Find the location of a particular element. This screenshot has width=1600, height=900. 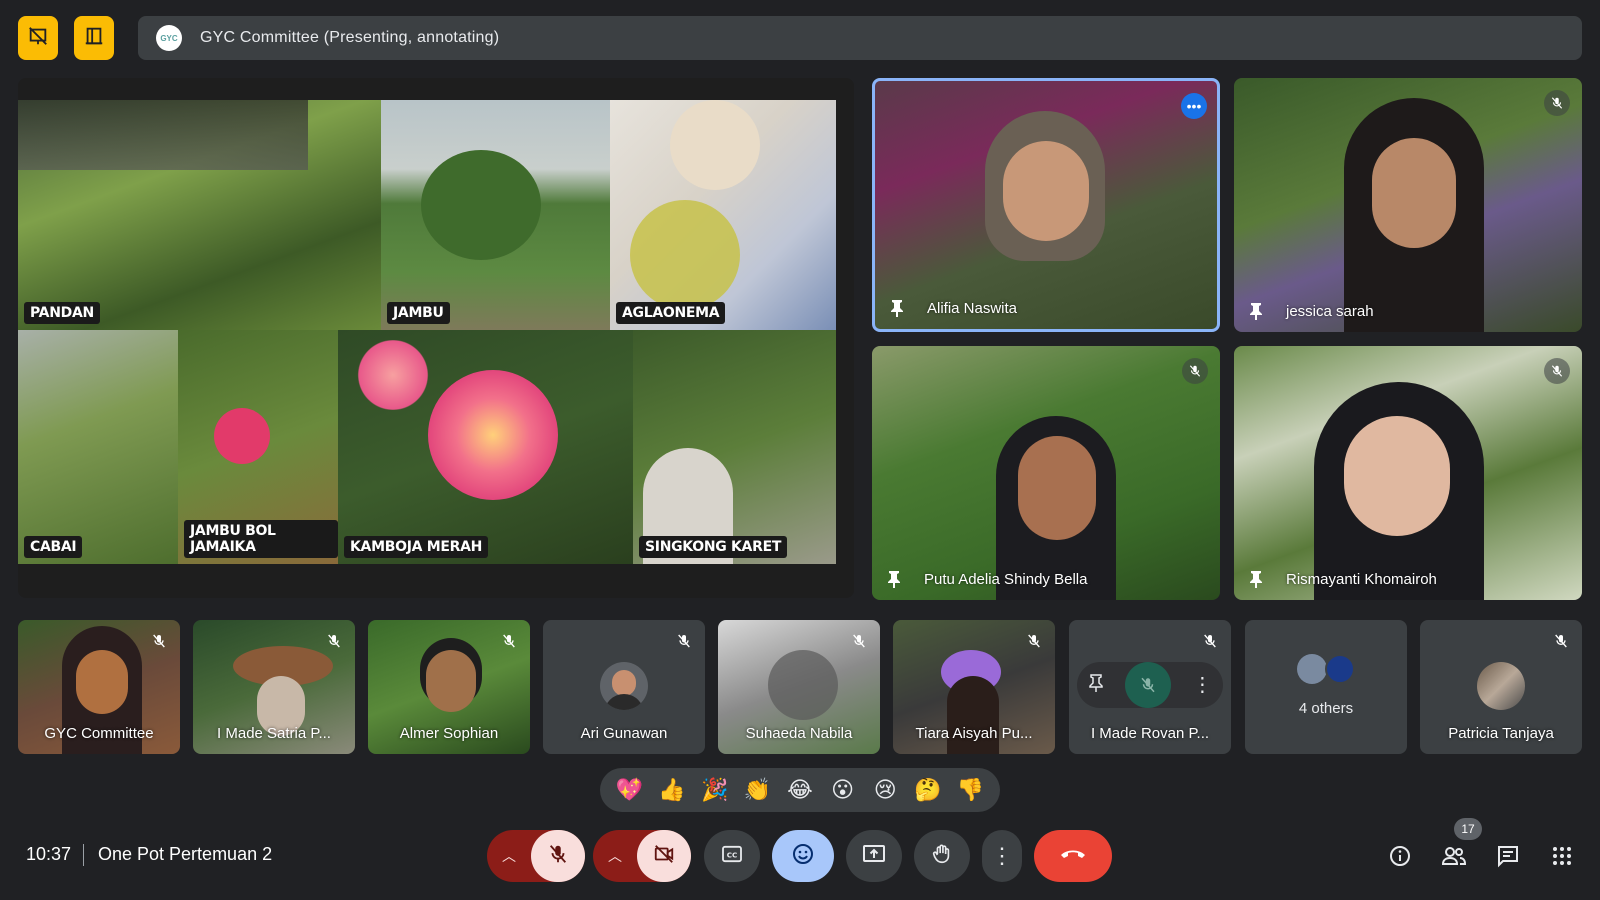

people-icon is located at coordinates (1454, 858).